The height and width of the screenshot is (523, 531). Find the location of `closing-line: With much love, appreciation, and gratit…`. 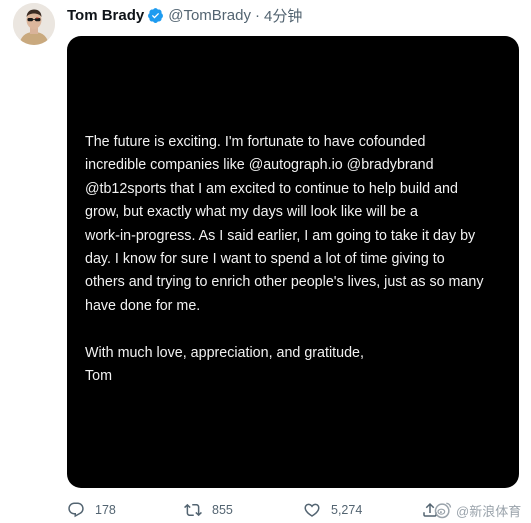

closing-line: With much love, appreciation, and gratit… is located at coordinates (224, 352).